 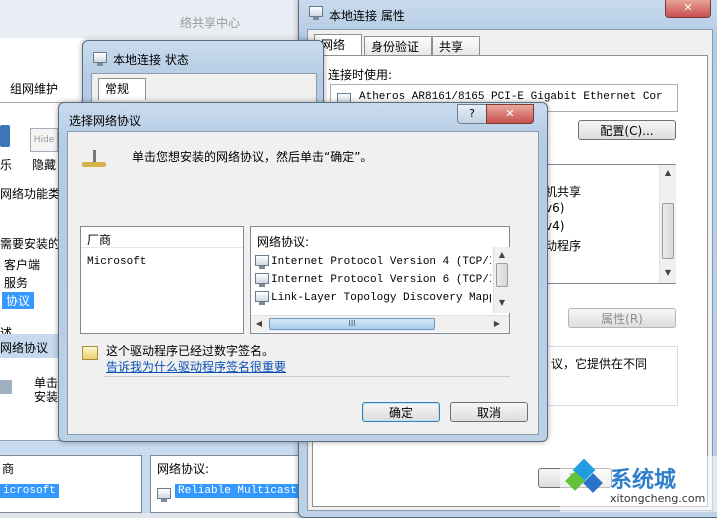 I want to click on close-button: ✕, so click(x=688, y=9).